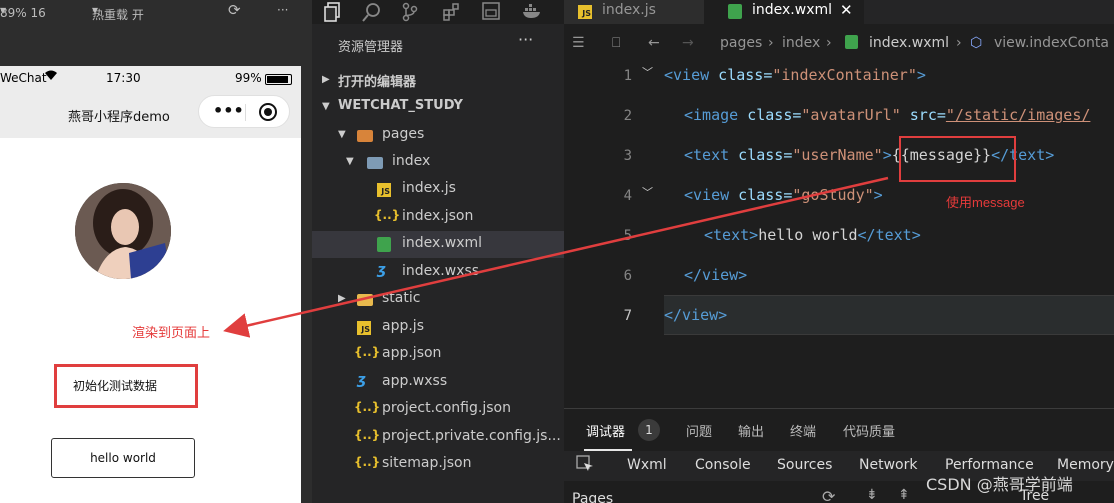 Image resolution: width=1114 pixels, height=503 pixels. I want to click on expand-icon: ⇟, so click(872, 495).